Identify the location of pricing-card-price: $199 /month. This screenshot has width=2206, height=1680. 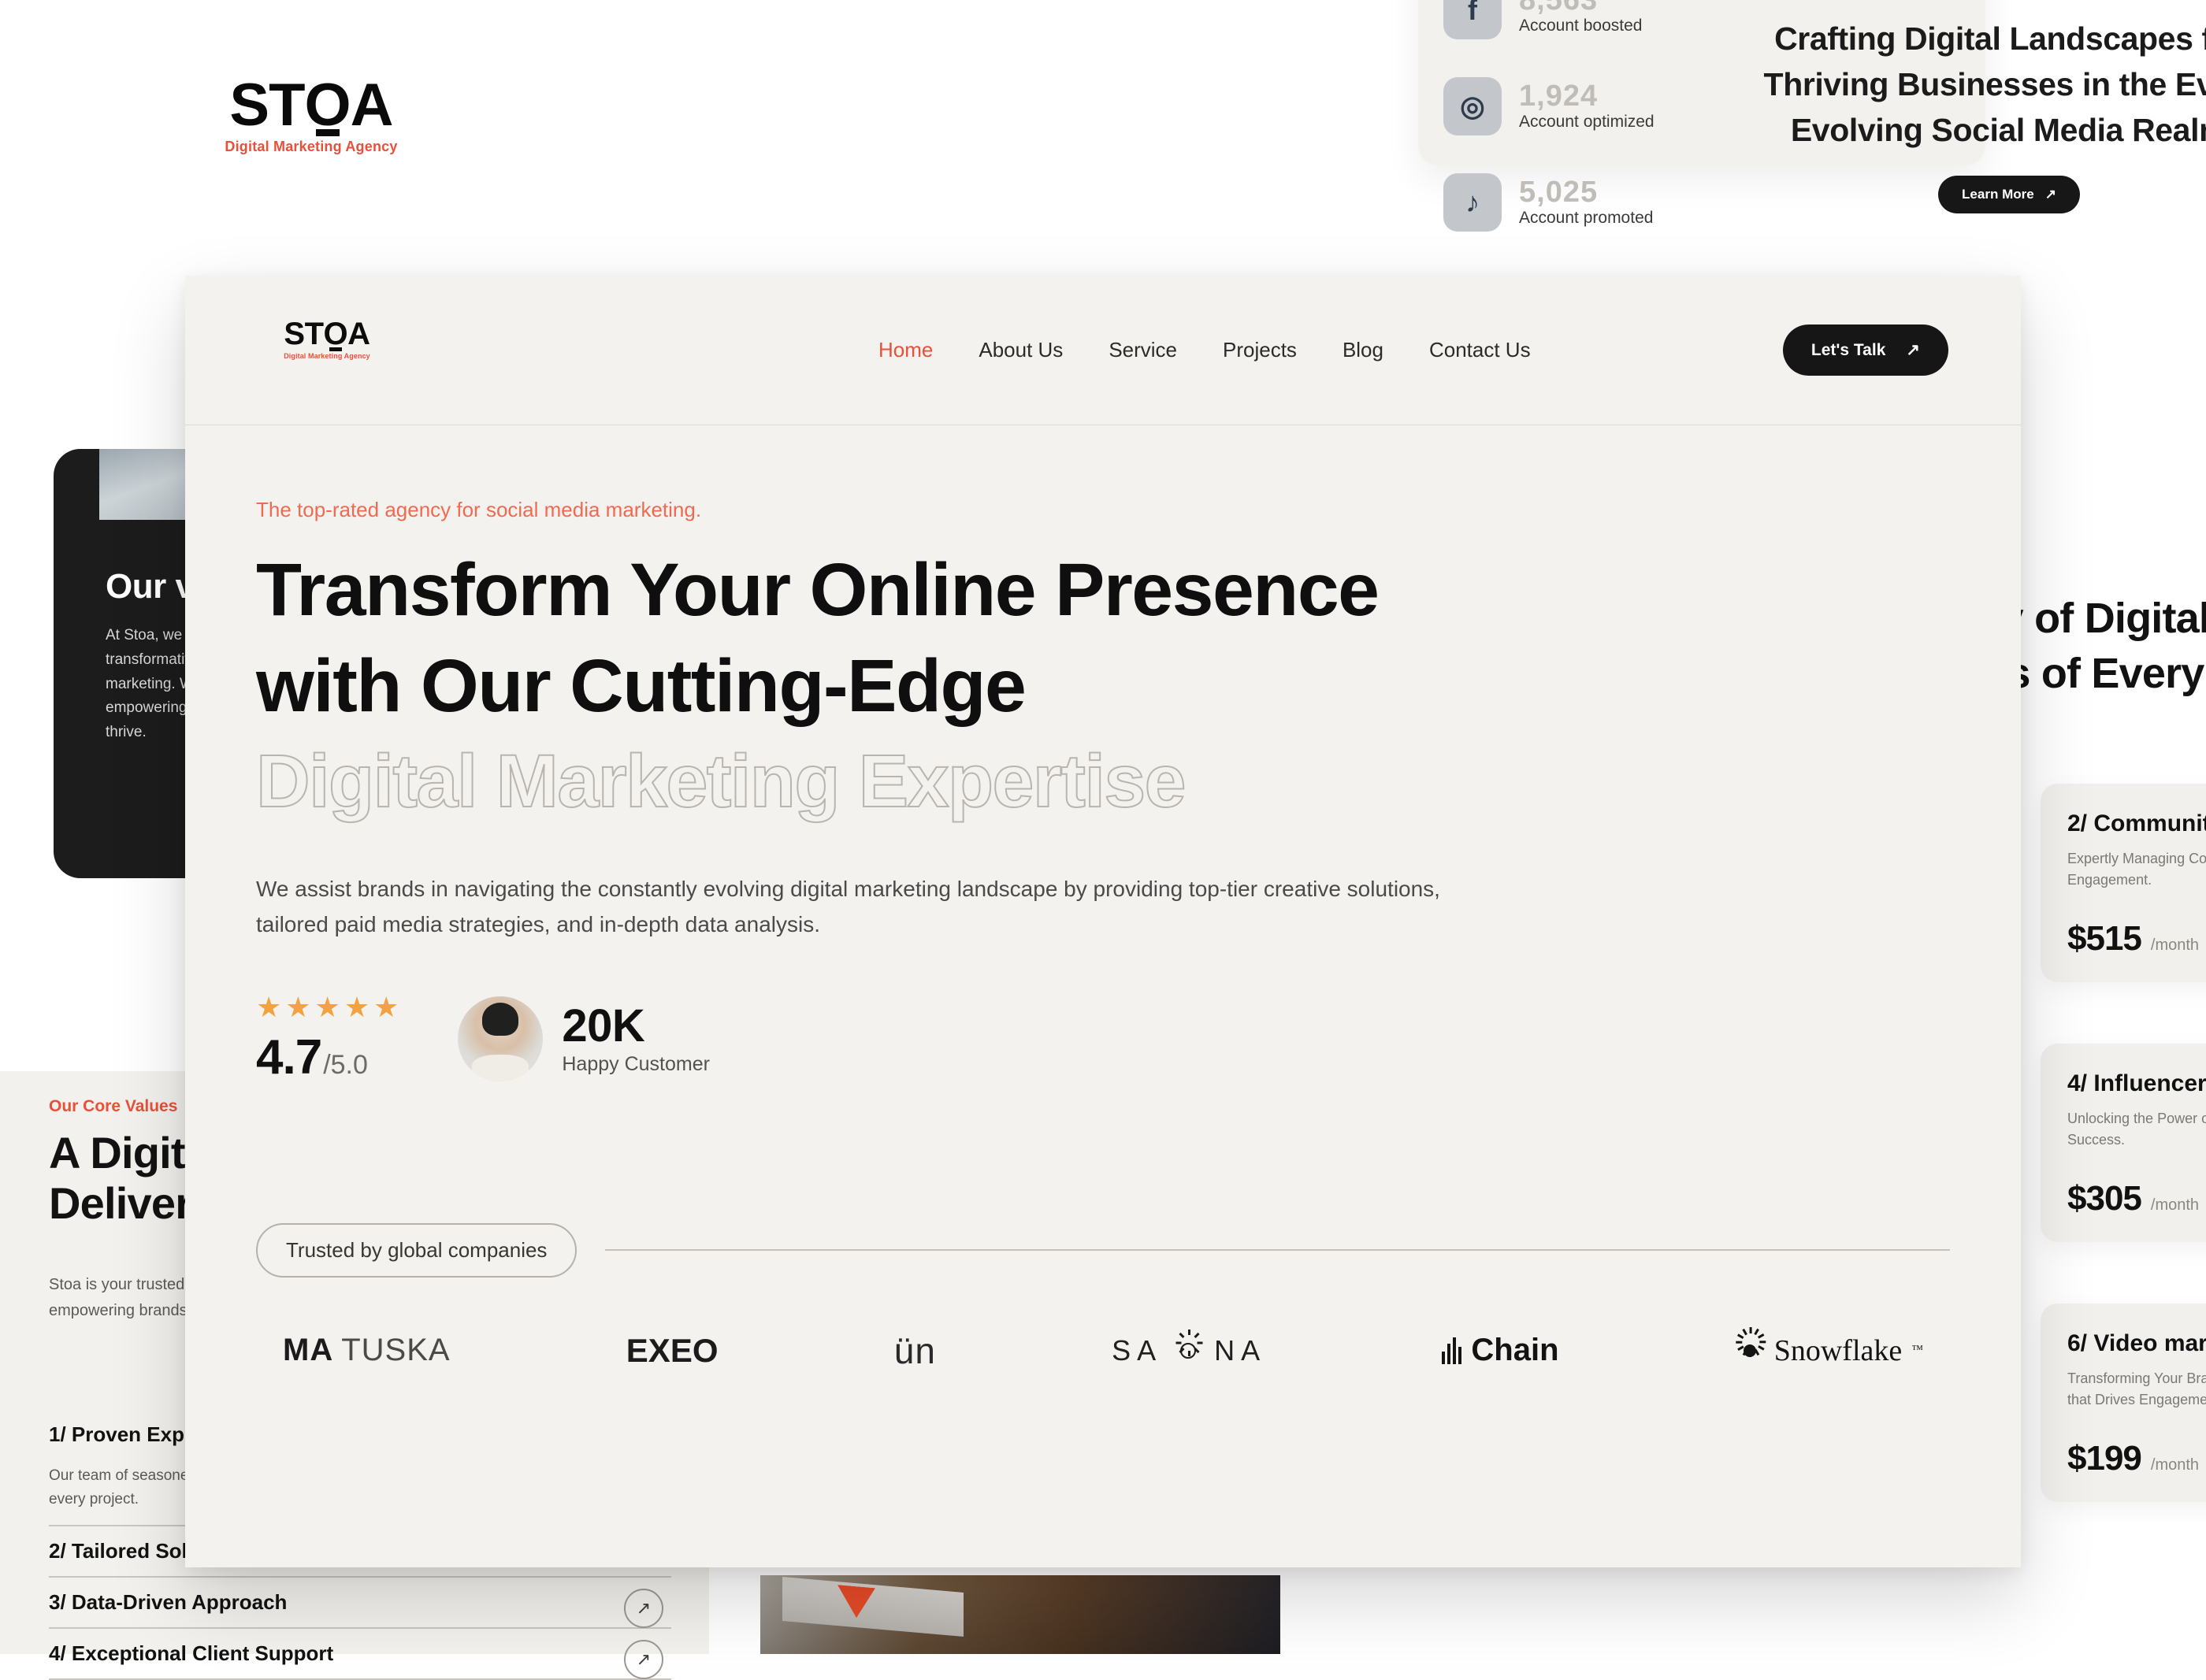
(2136, 1458).